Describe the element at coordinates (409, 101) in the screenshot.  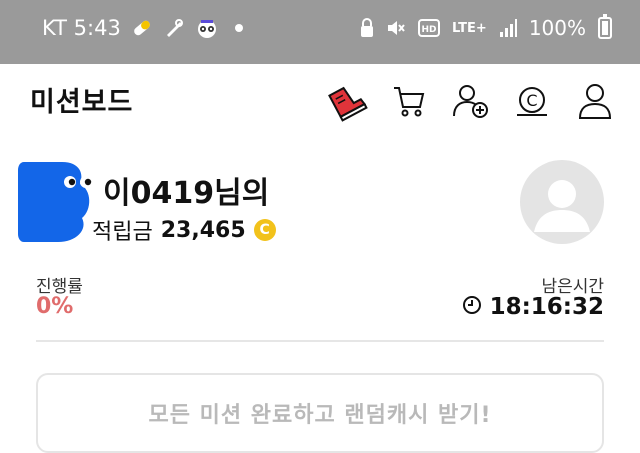
I see `cart-icon` at that location.